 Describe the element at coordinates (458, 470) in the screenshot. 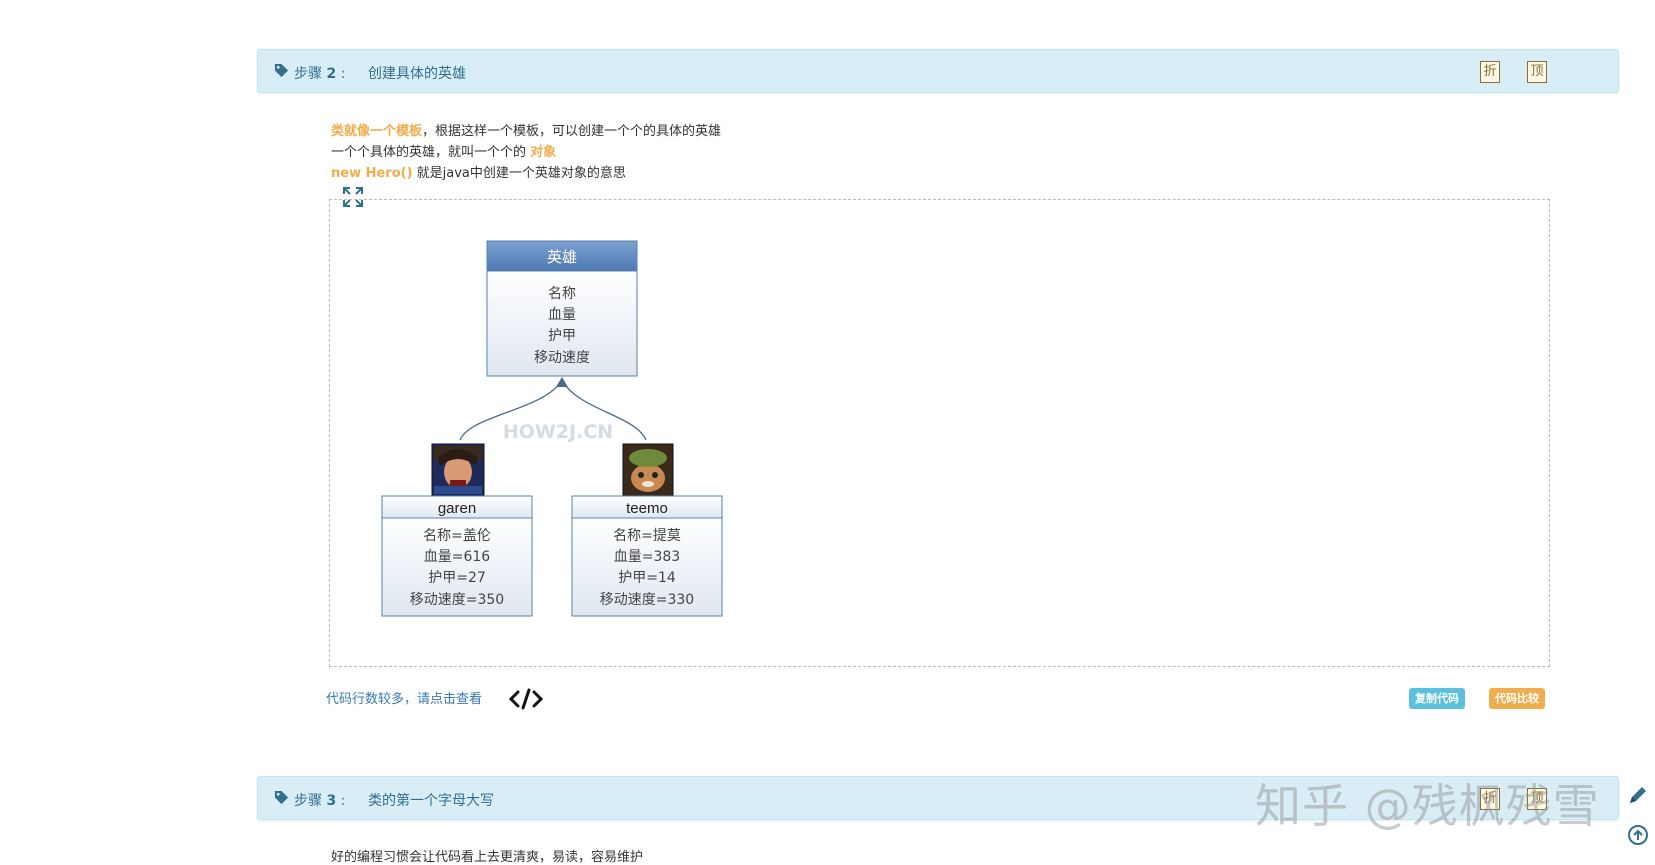

I see `garen-avatar` at that location.